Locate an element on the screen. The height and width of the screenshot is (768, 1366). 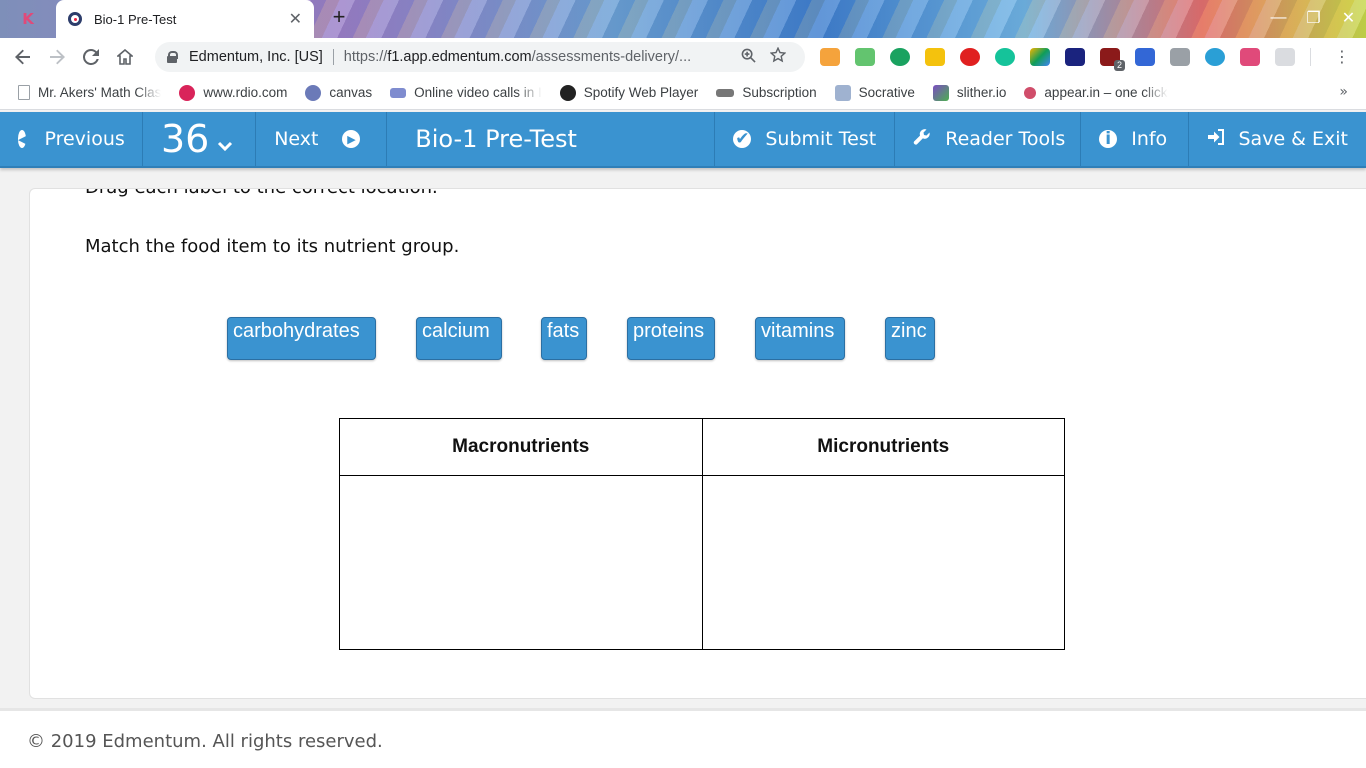
active-tab: Bio-1 Pre-Test ✕ is located at coordinates (185, 19).